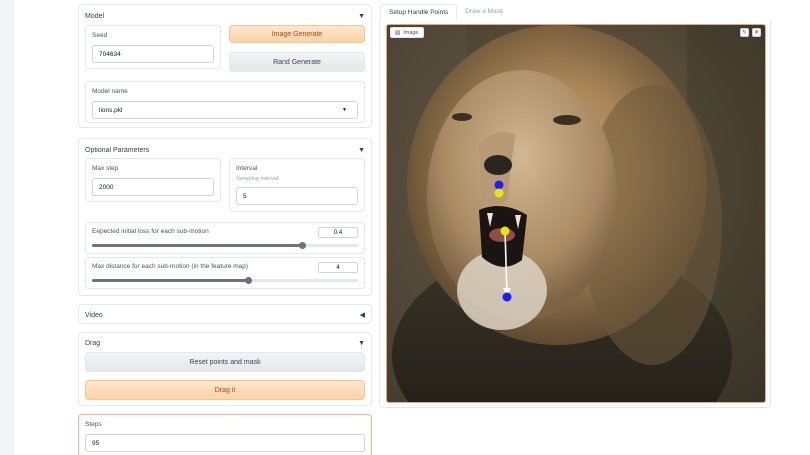 The height and width of the screenshot is (455, 810). What do you see at coordinates (93, 343) in the screenshot?
I see `drag-panel-title: Drag` at bounding box center [93, 343].